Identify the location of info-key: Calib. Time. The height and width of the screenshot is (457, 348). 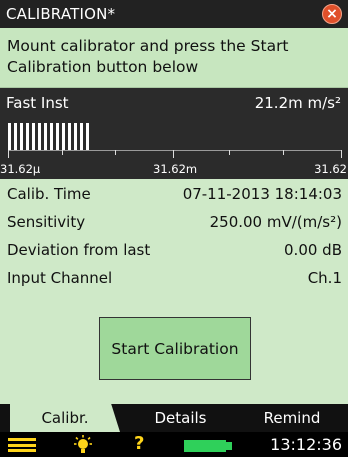
(49, 194).